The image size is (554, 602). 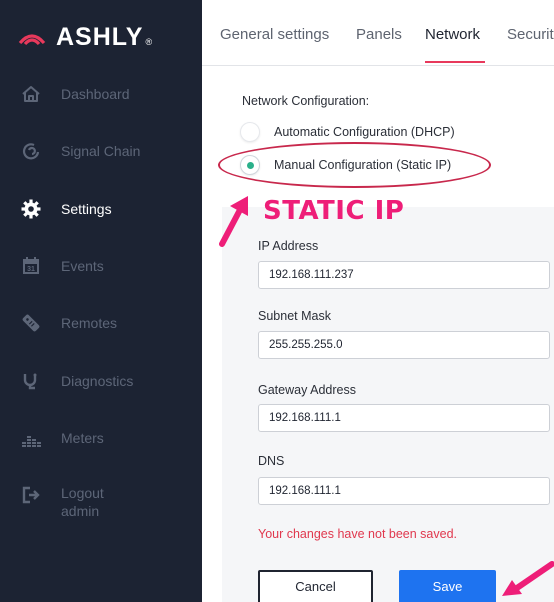 What do you see at coordinates (89, 323) in the screenshot?
I see `sidebar-item-label: Remotes` at bounding box center [89, 323].